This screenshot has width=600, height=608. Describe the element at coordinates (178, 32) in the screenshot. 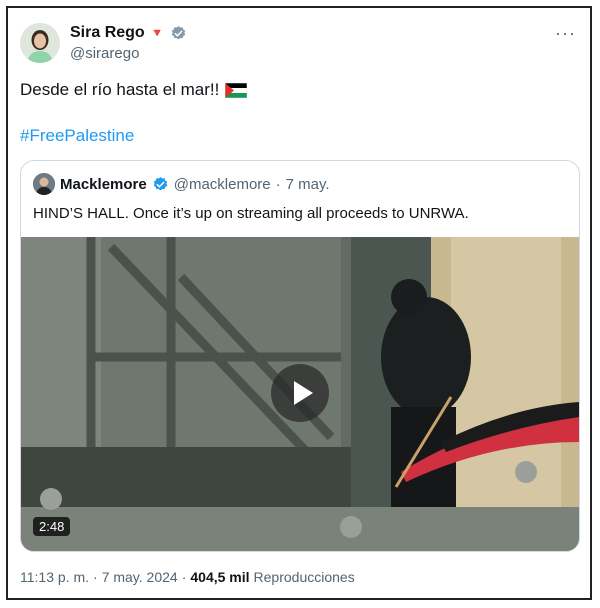

I see `gray-verified-badge-icon` at that location.